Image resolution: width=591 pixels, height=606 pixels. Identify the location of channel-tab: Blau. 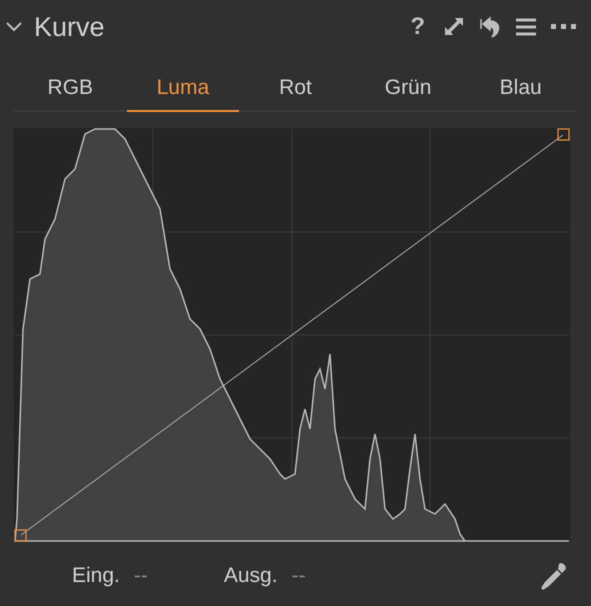
(520, 92).